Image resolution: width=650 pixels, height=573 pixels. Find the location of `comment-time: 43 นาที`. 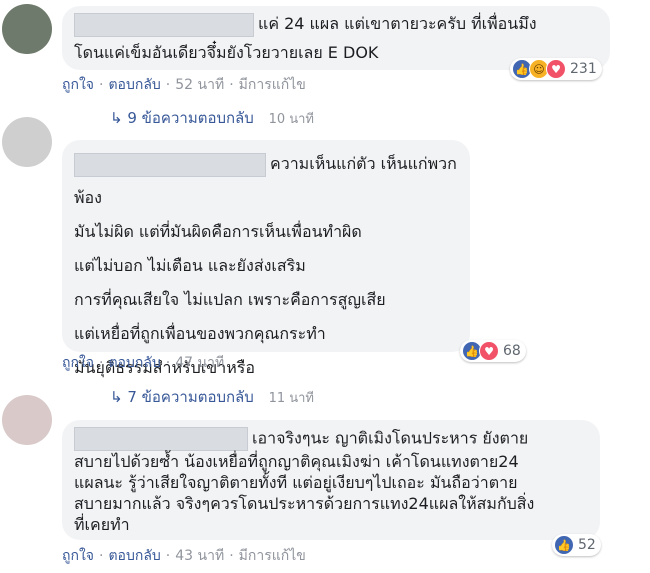

comment-time: 43 นาที is located at coordinates (199, 556).